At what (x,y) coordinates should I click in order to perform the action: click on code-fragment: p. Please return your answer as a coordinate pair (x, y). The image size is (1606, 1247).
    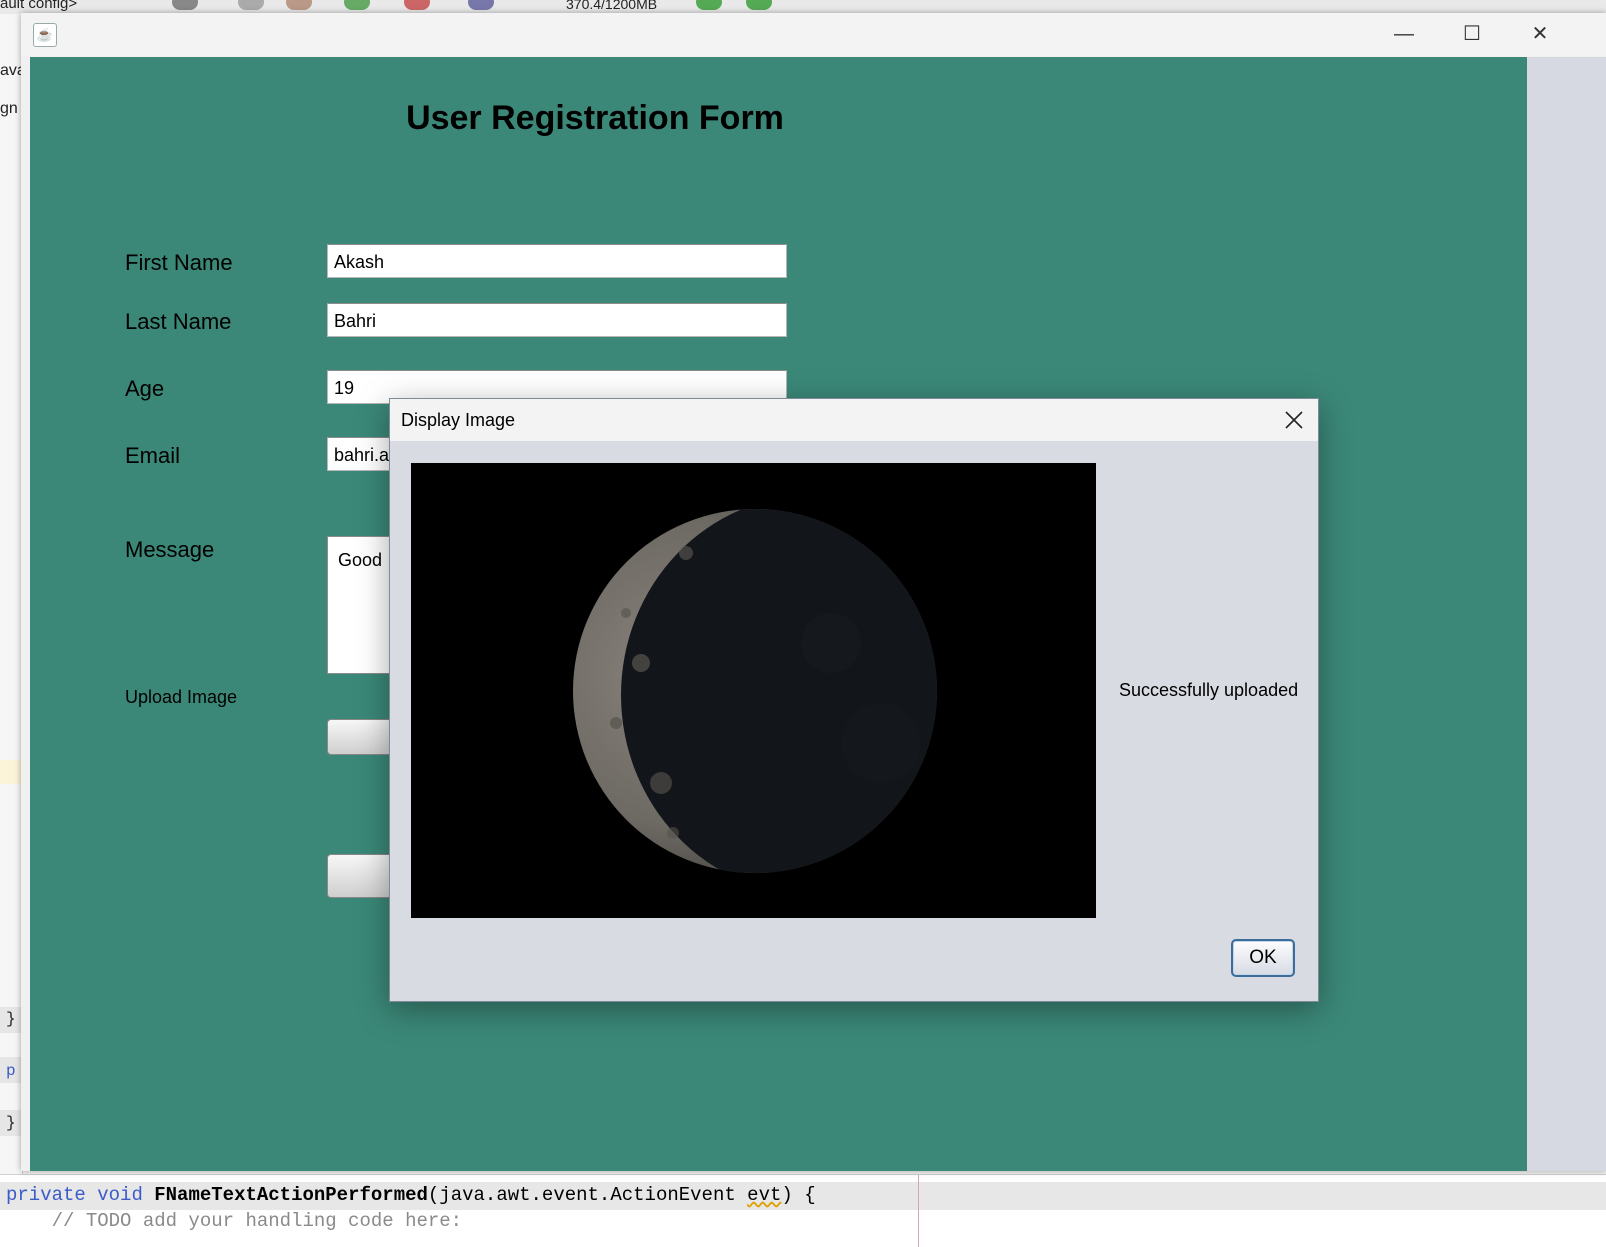
    Looking at the image, I should click on (11, 1071).